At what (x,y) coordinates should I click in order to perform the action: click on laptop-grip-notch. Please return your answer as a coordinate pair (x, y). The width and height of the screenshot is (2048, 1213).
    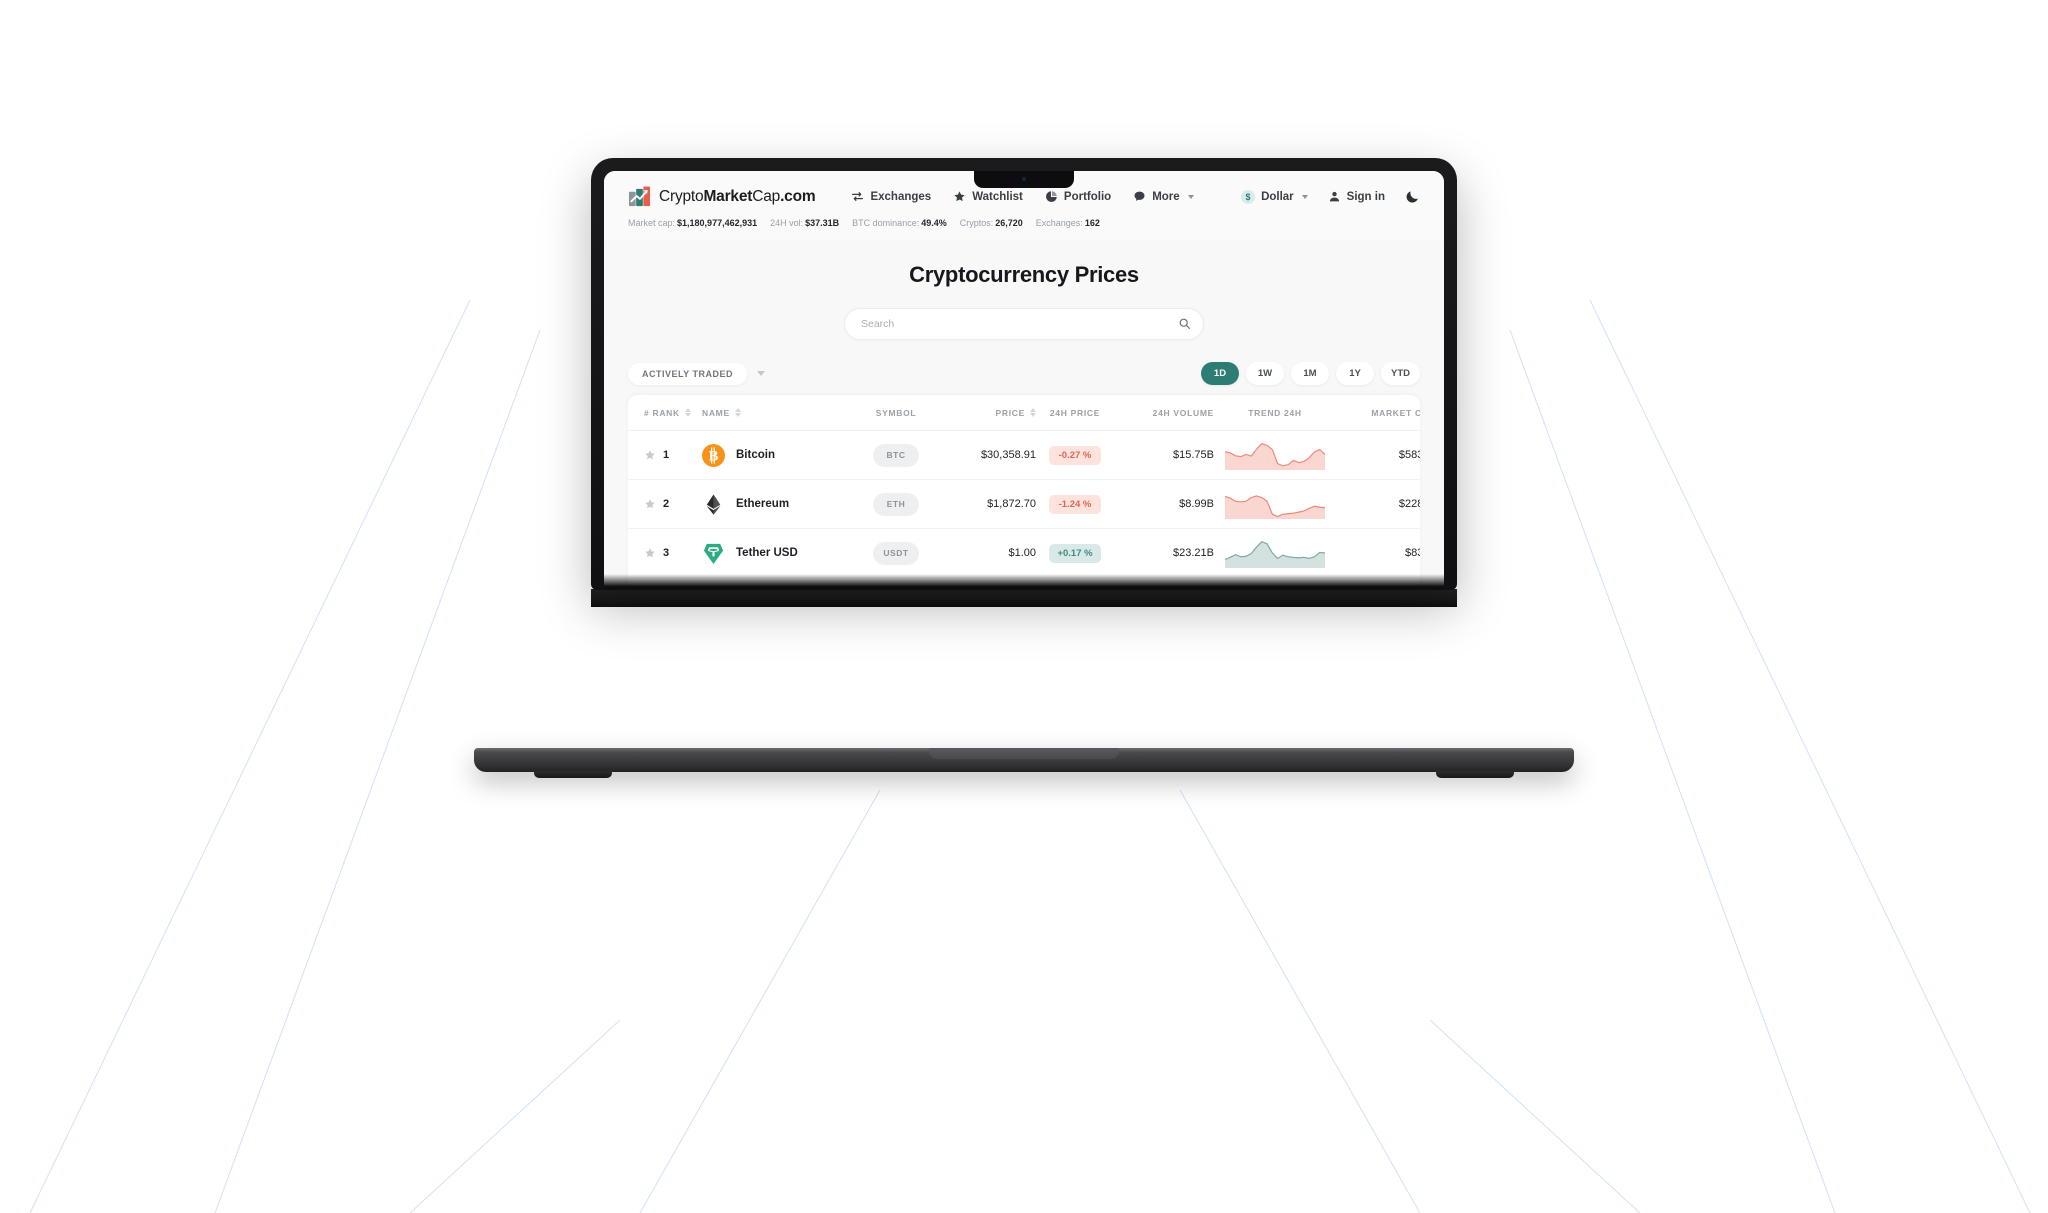
    Looking at the image, I should click on (1024, 753).